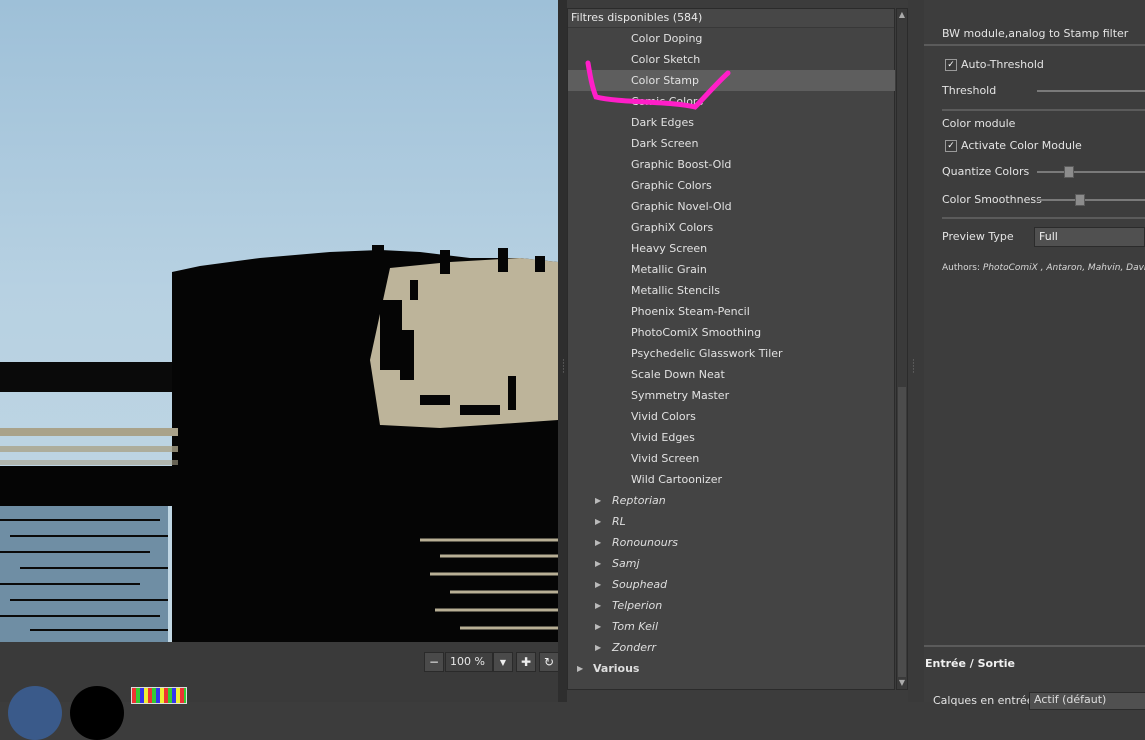  What do you see at coordinates (731, 290) in the screenshot?
I see `filter-item: Metallic Stencils` at bounding box center [731, 290].